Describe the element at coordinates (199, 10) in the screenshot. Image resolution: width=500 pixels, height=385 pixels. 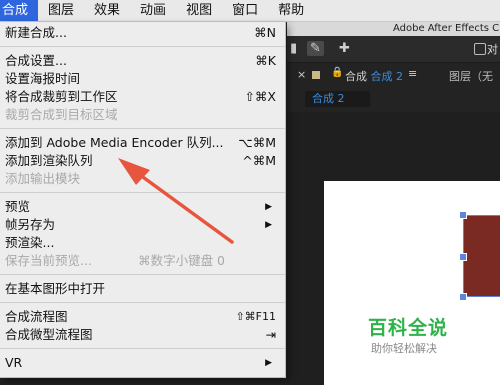
I see `menu-view: 视图` at that location.